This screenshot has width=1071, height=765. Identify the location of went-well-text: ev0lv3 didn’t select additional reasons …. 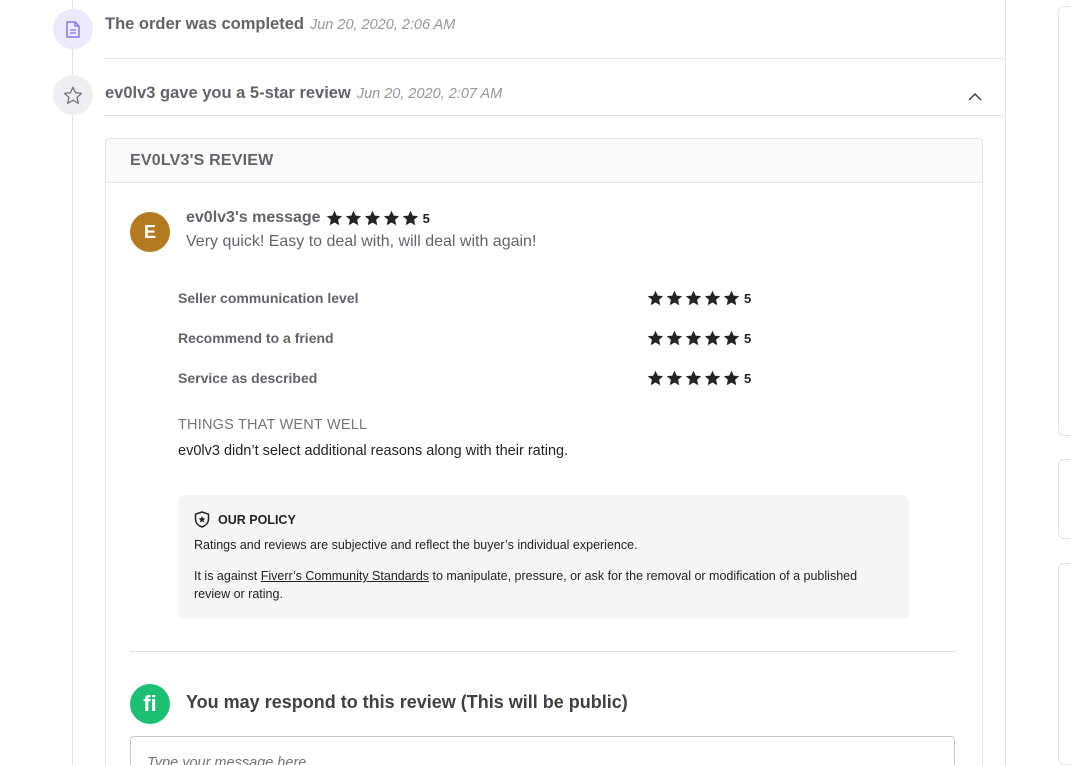
(373, 451).